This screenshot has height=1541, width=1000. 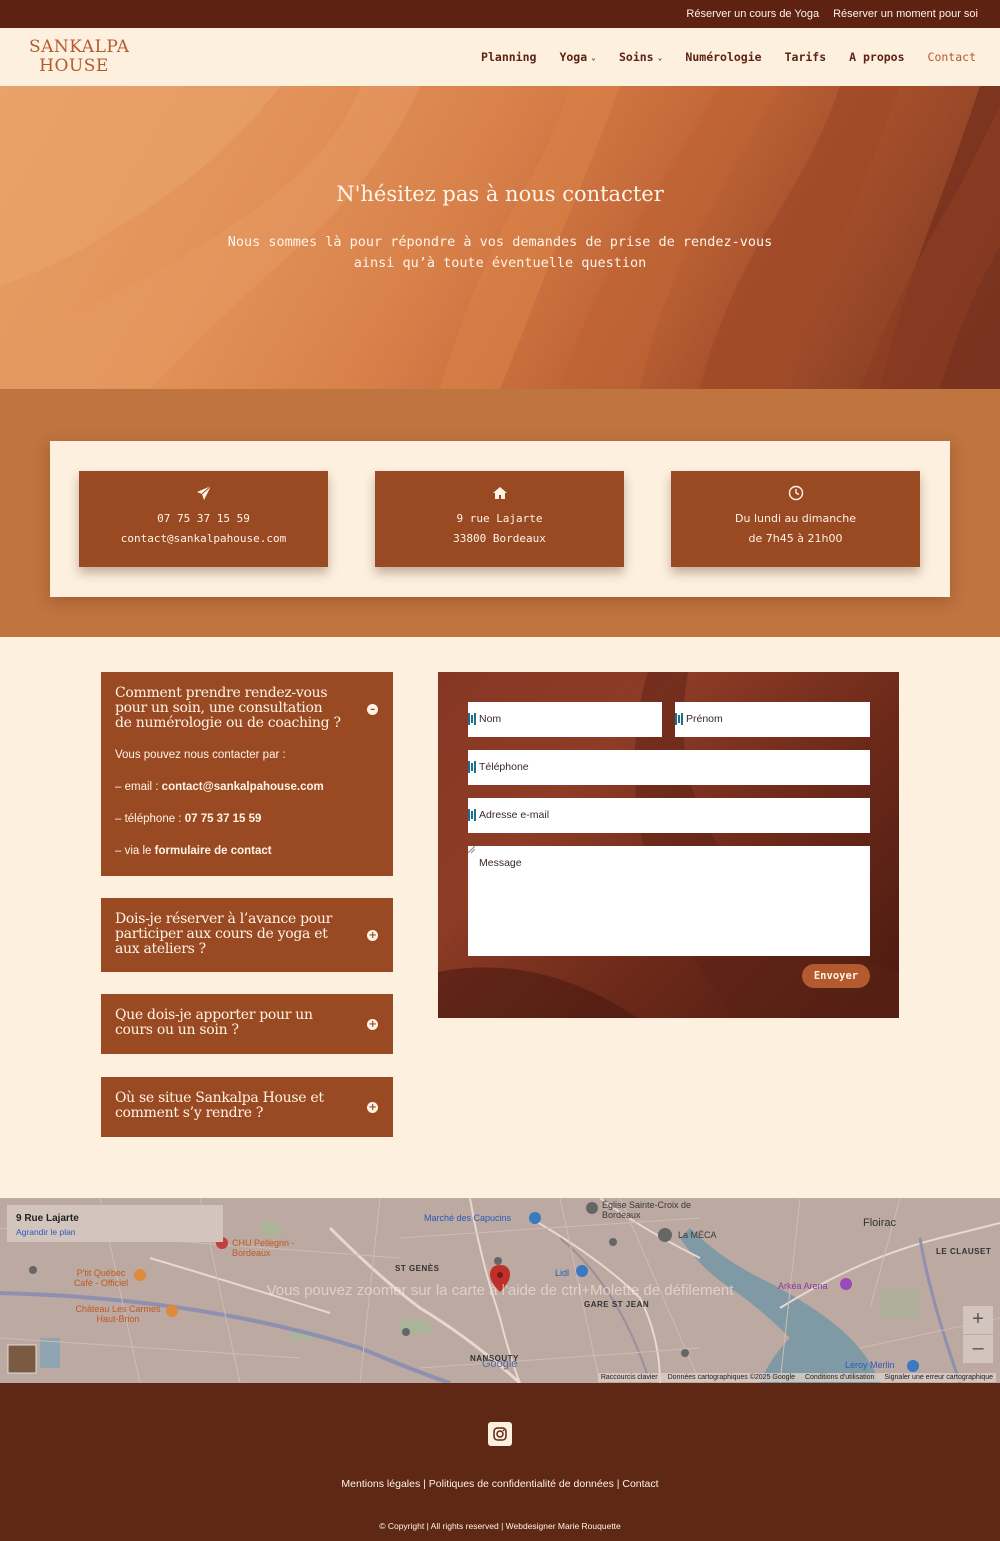 What do you see at coordinates (795, 518) in the screenshot?
I see `contact-days: Du lundi au dimanche` at bounding box center [795, 518].